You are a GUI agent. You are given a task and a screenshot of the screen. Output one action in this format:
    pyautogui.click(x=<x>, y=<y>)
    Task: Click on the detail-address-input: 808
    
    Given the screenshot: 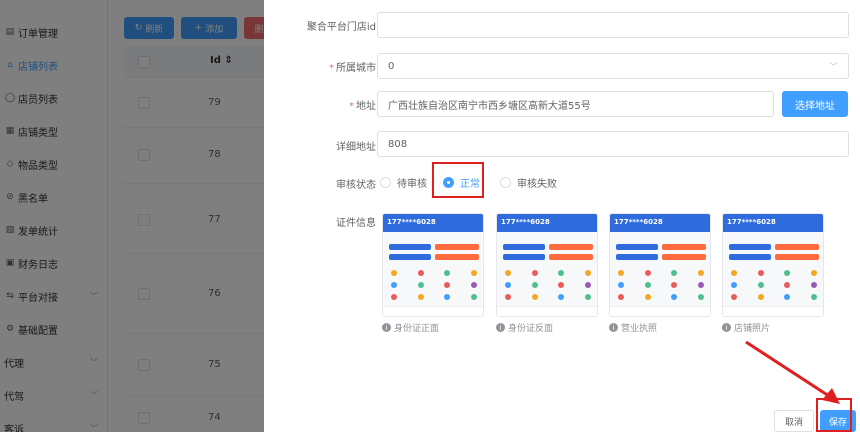 What is the action you would take?
    pyautogui.click(x=613, y=144)
    